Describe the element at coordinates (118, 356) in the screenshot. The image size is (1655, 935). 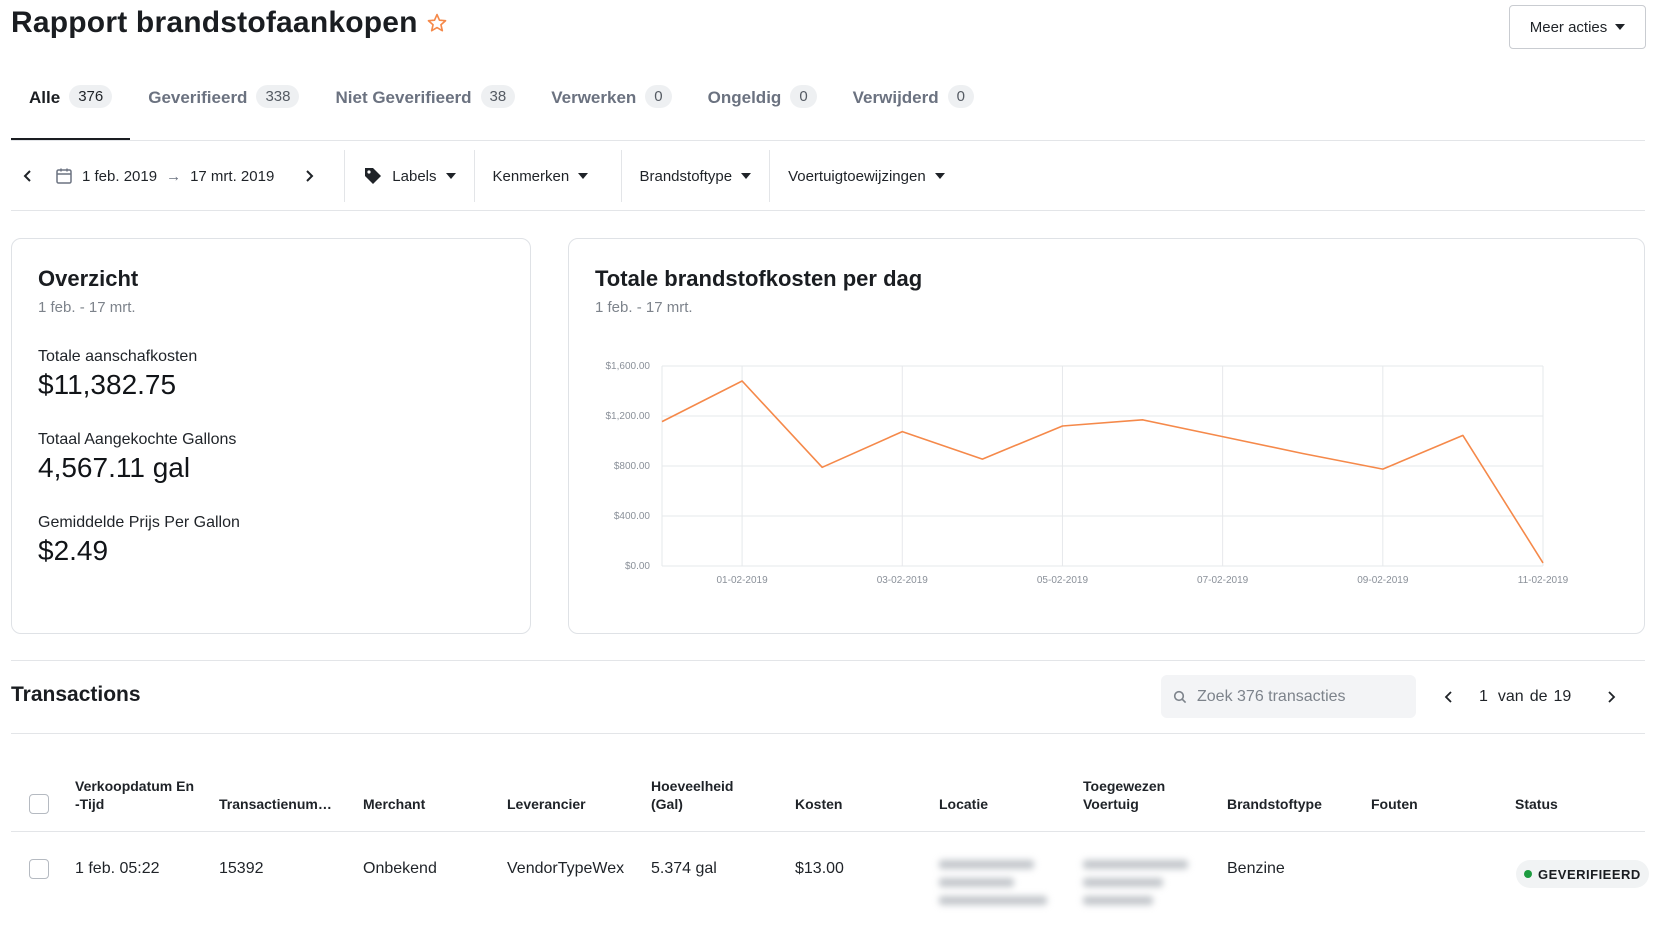
I see `metric-label-total-cost: Totale aanschafkosten` at that location.